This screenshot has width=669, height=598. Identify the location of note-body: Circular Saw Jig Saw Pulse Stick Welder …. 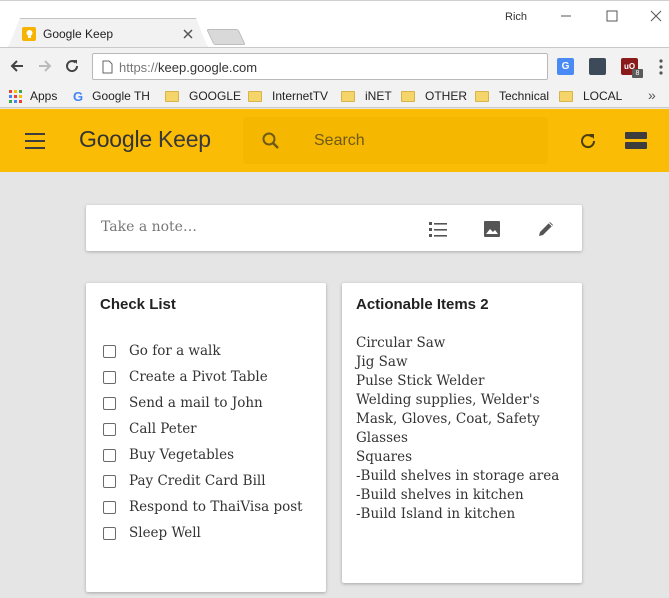
(463, 429).